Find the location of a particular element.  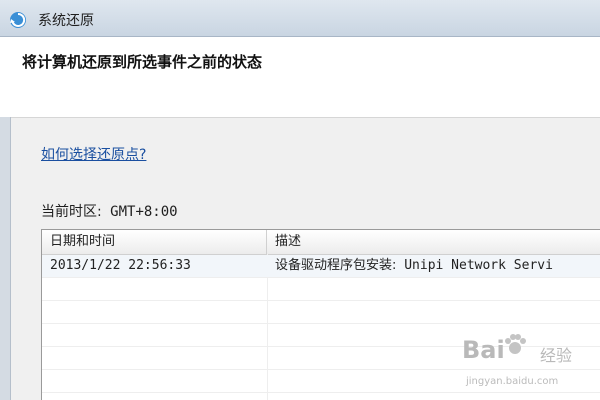

row-description-detail: Unipi Network Servi is located at coordinates (474, 265).